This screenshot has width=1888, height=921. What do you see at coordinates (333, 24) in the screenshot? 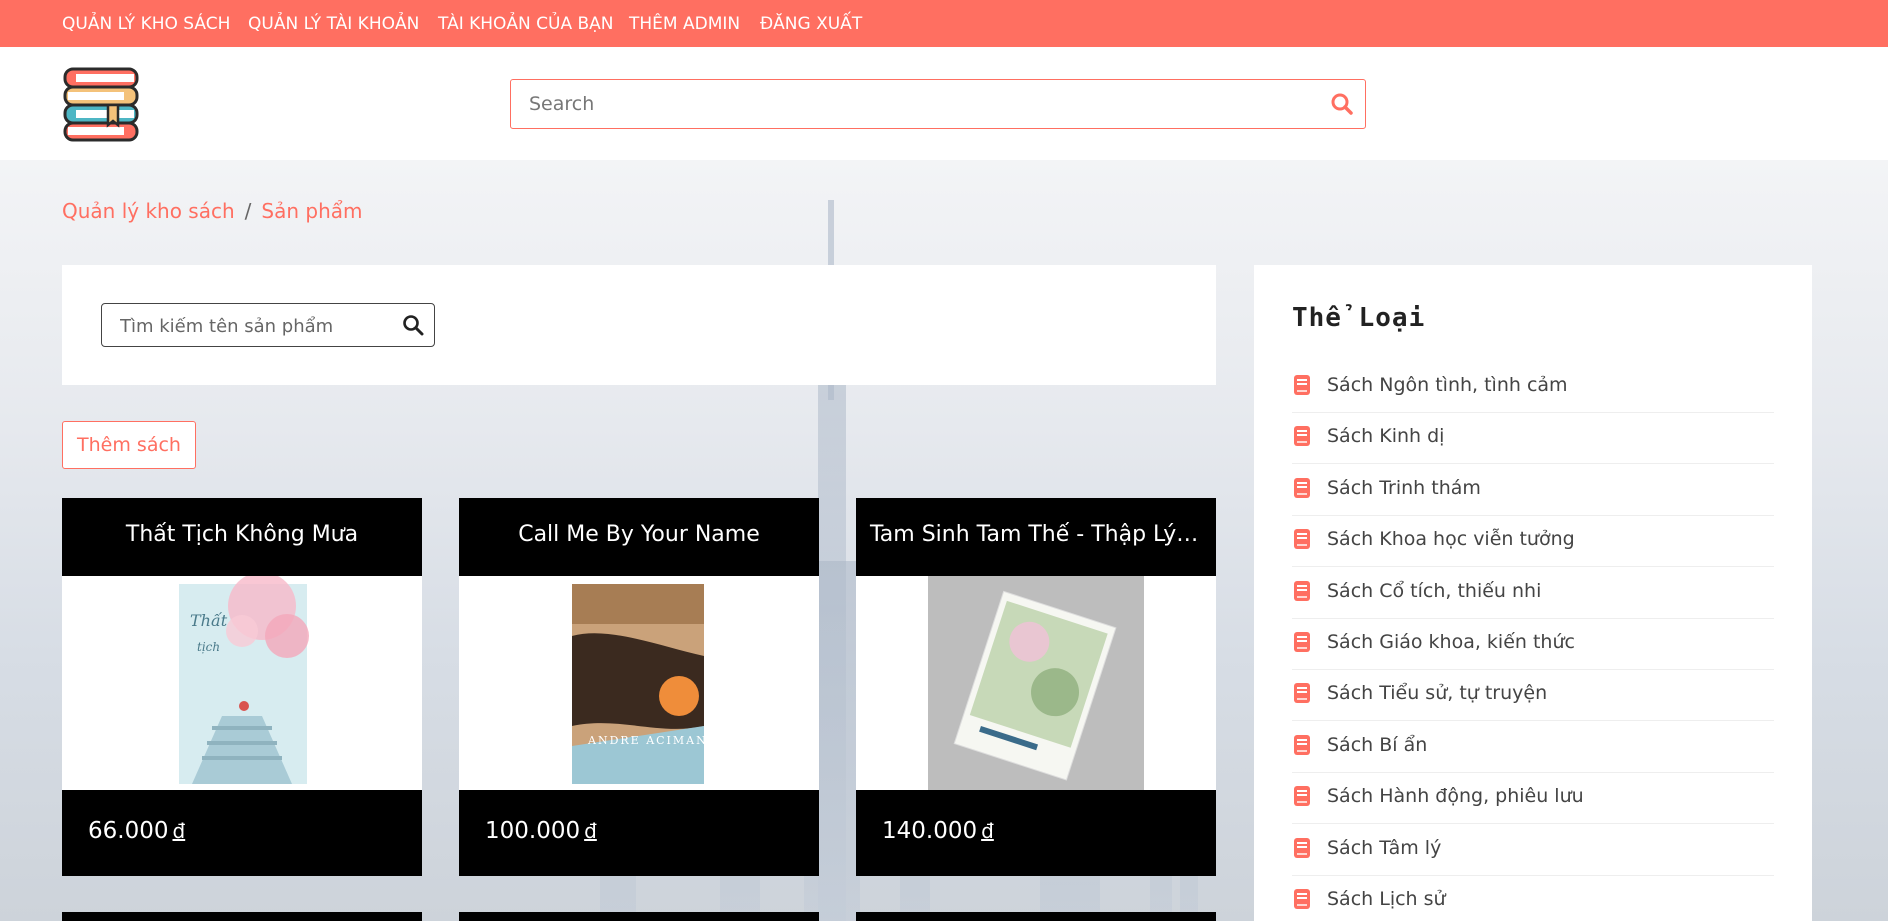
I see `nav-item-manage-accounts: QUẢN LÝ TÀI KHOẢN` at bounding box center [333, 24].